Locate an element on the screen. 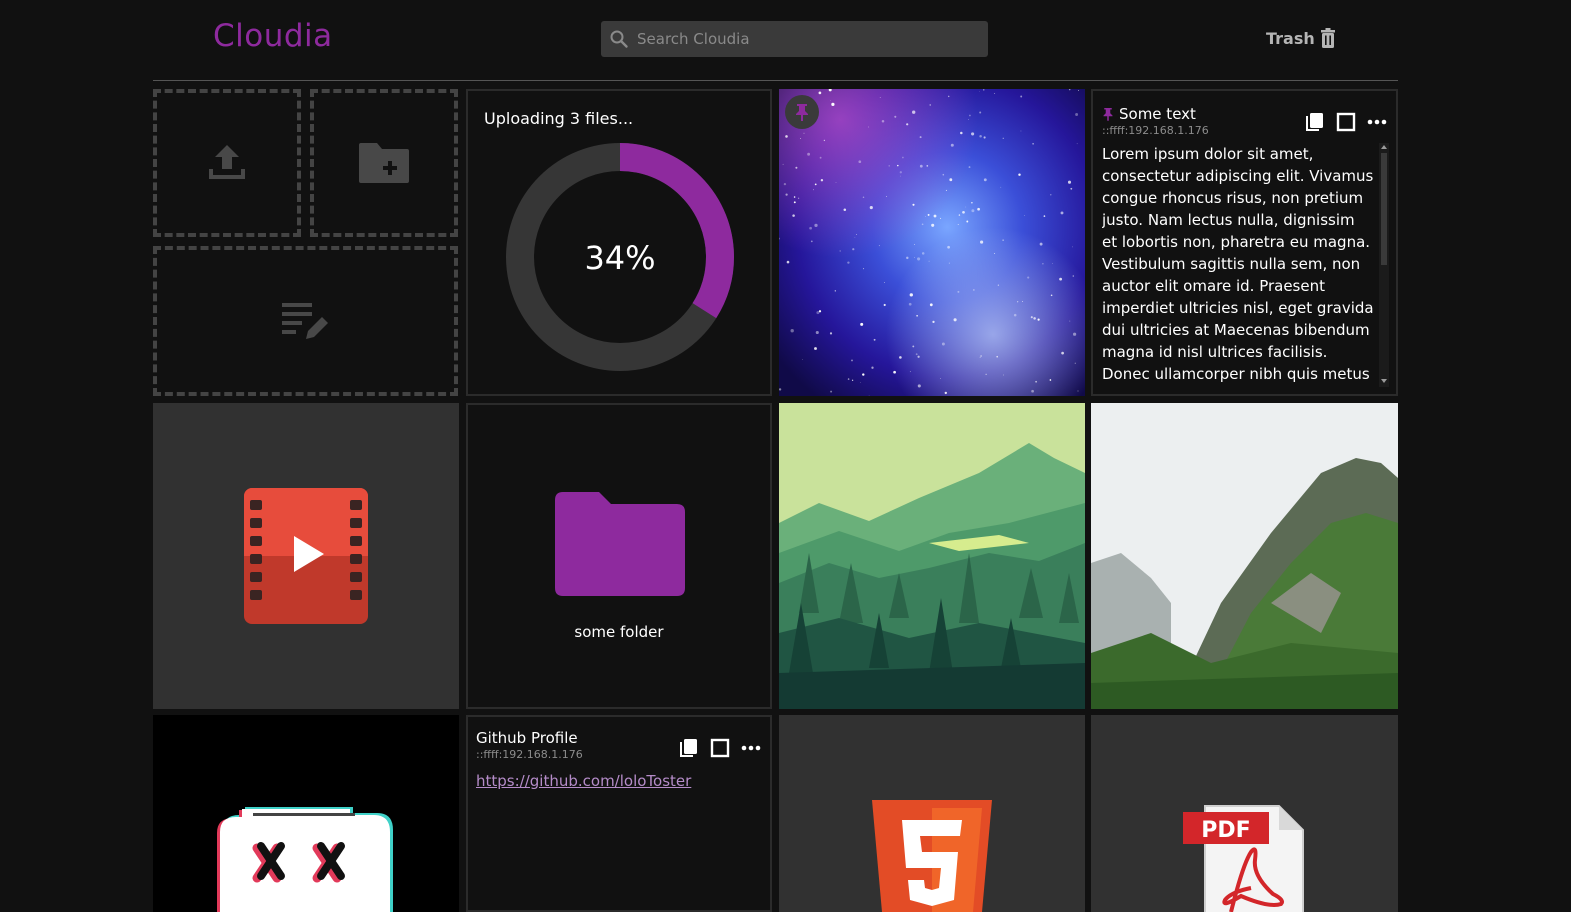 The width and height of the screenshot is (1571, 912). folder-name: some folder is located at coordinates (619, 632).